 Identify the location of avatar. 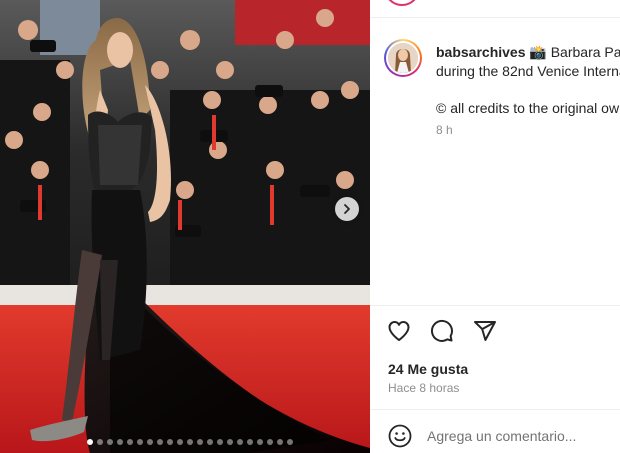
(403, 58).